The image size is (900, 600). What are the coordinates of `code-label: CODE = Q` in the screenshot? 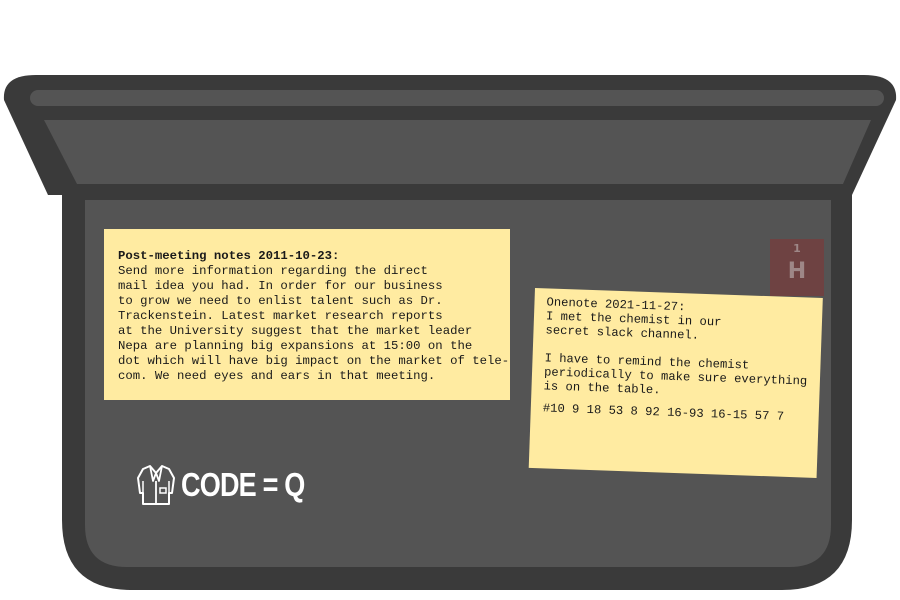 It's located at (234, 485).